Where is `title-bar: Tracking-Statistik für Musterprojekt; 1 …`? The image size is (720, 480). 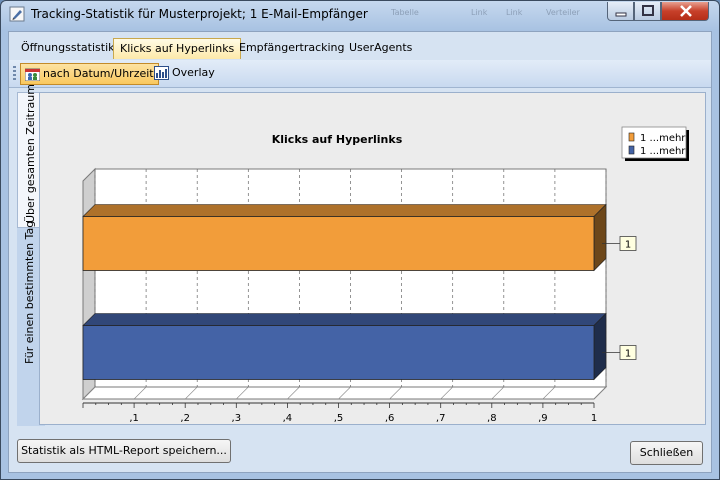
title-bar: Tracking-Statistik für Musterprojekt; 1 … is located at coordinates (360, 15).